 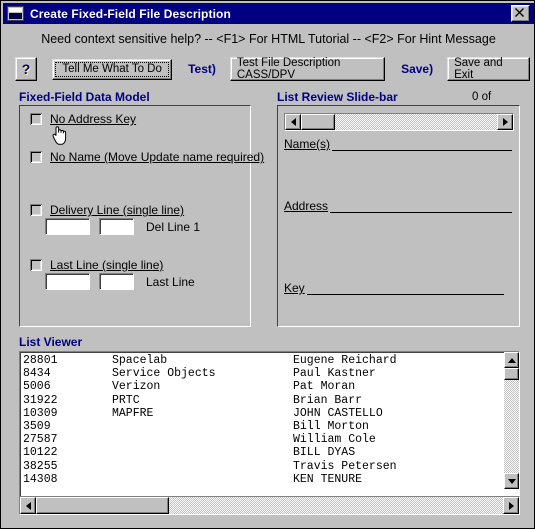 I want to click on row-name: Brian Barr, so click(x=328, y=400).